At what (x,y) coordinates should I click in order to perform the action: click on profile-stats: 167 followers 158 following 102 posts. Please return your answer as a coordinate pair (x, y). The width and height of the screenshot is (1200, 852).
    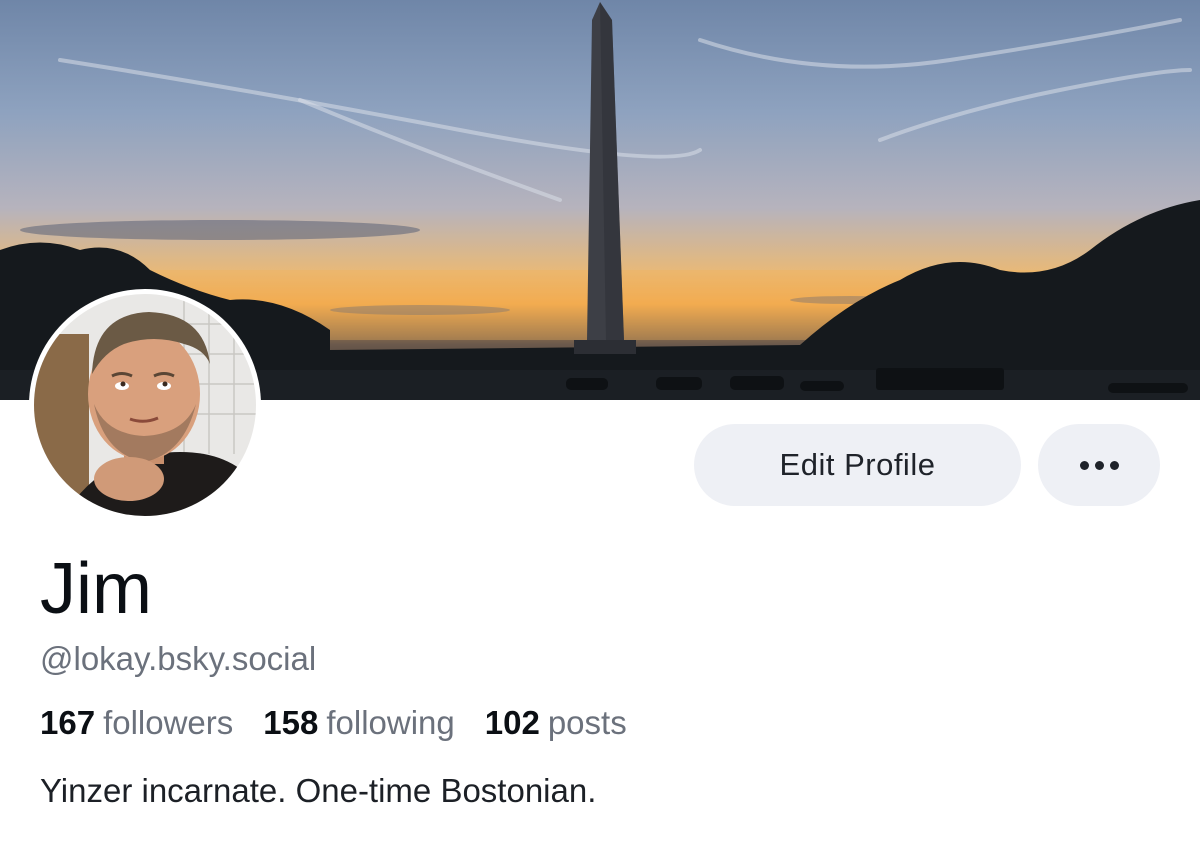
    Looking at the image, I should click on (333, 723).